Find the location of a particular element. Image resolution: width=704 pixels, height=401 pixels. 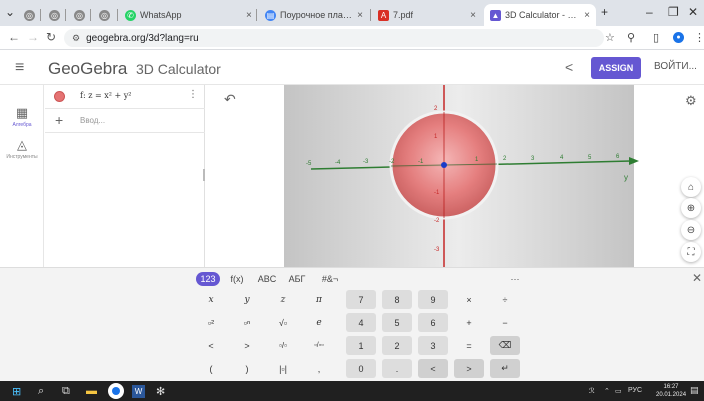

key-comma: , is located at coordinates (319, 368).